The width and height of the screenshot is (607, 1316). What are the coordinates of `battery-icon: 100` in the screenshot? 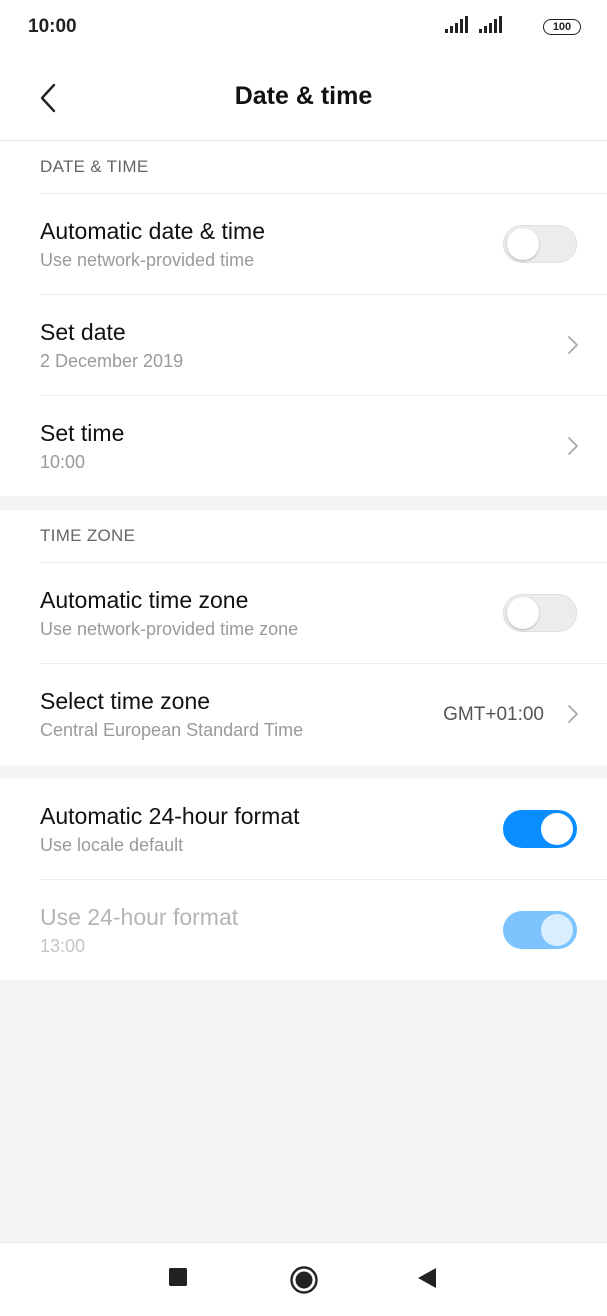 It's located at (562, 27).